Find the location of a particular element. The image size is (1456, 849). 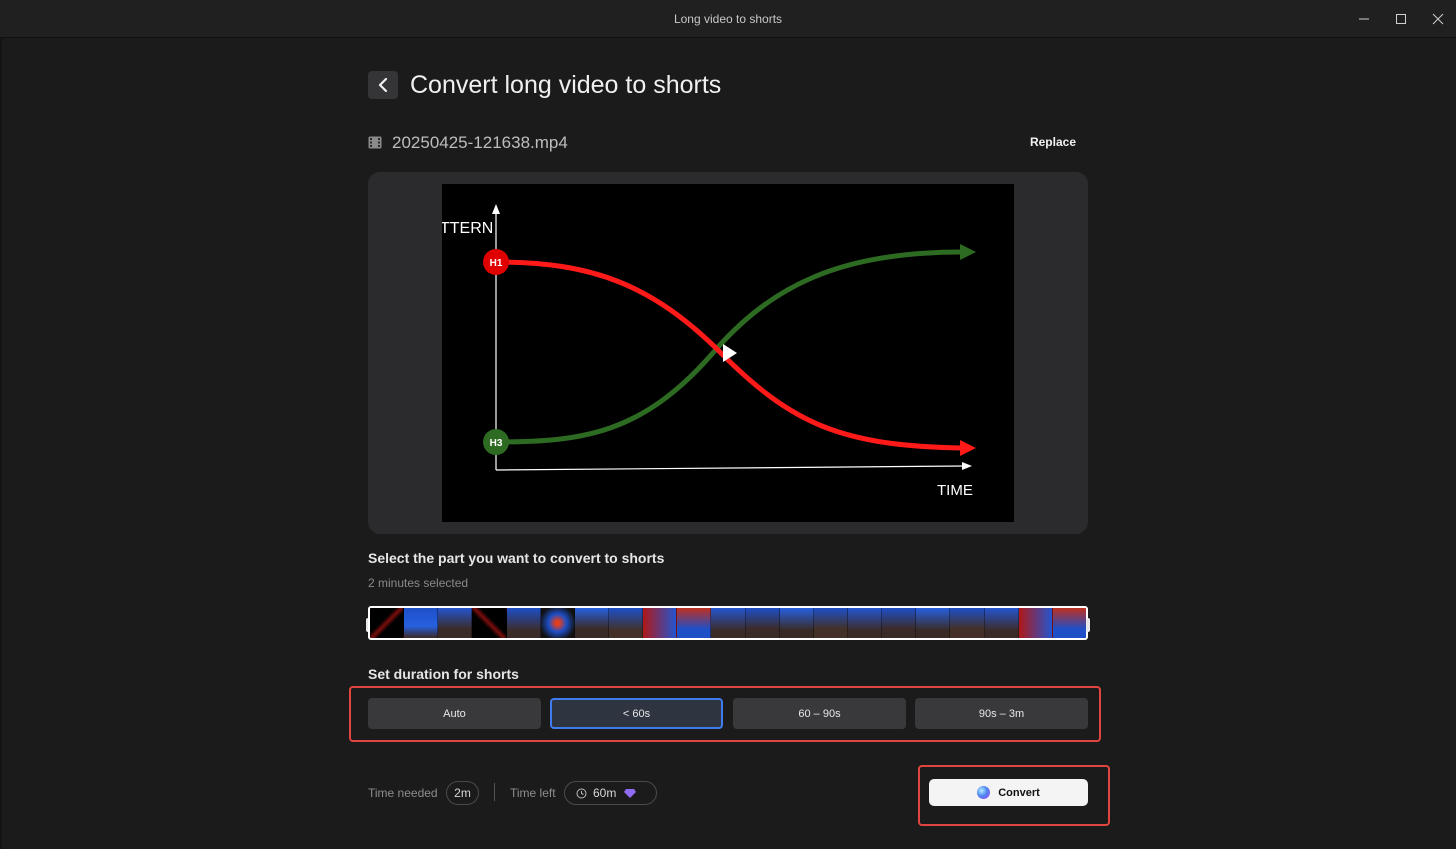

video-frame: H1 H3 TTERN TIME is located at coordinates (709, 351).